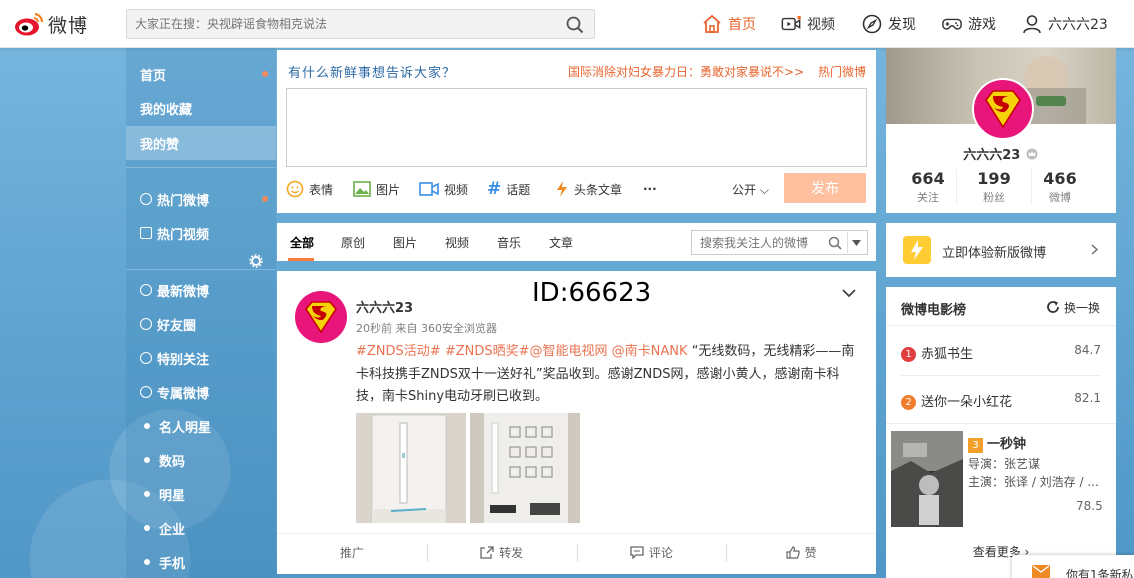 The width and height of the screenshot is (1134, 578). I want to click on visibility-label: 公开, so click(744, 190).